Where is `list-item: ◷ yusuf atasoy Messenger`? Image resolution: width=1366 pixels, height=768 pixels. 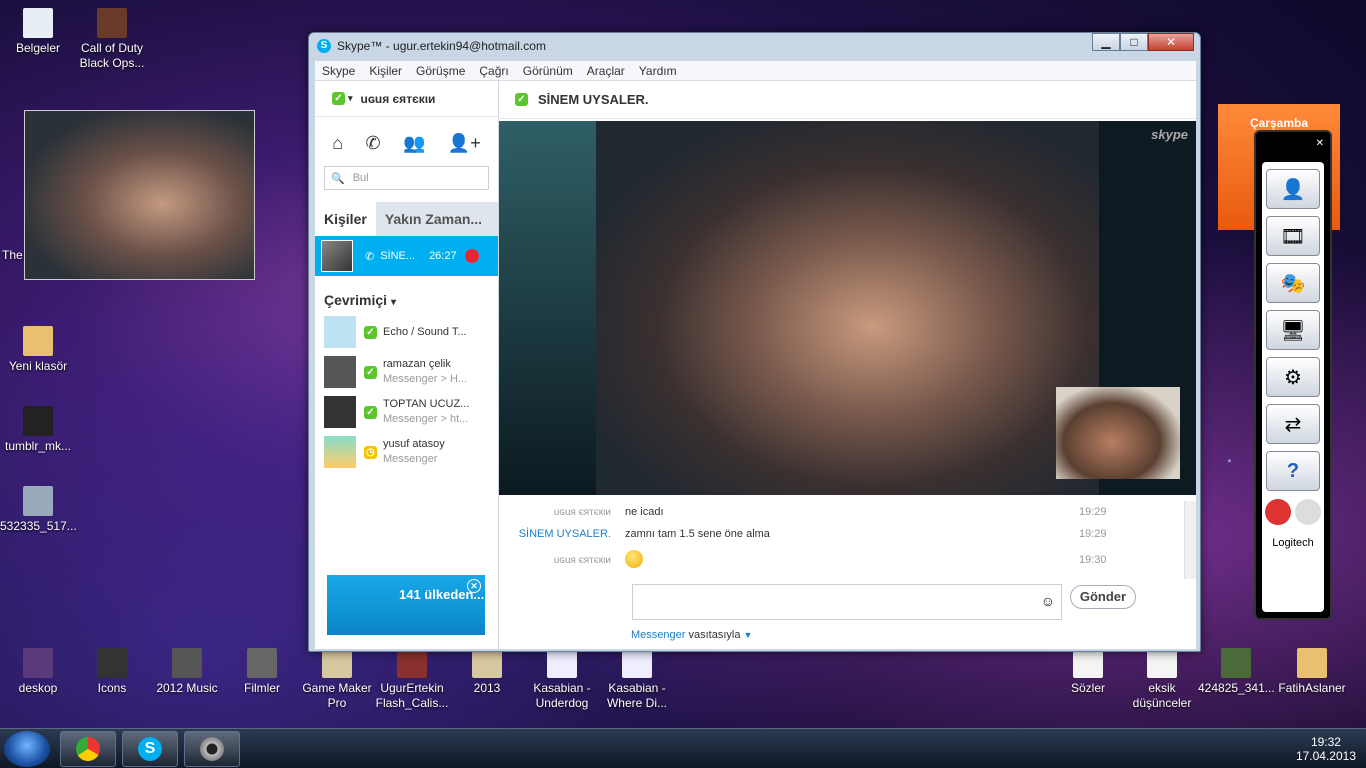
list-item: ◷ yusuf atasoy Messenger is located at coordinates (406, 452).